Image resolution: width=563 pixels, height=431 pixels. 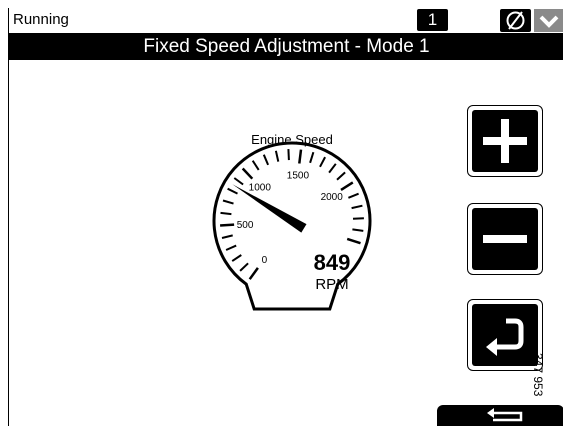 I want to click on gauge-tick-label: 500, so click(x=245, y=225).